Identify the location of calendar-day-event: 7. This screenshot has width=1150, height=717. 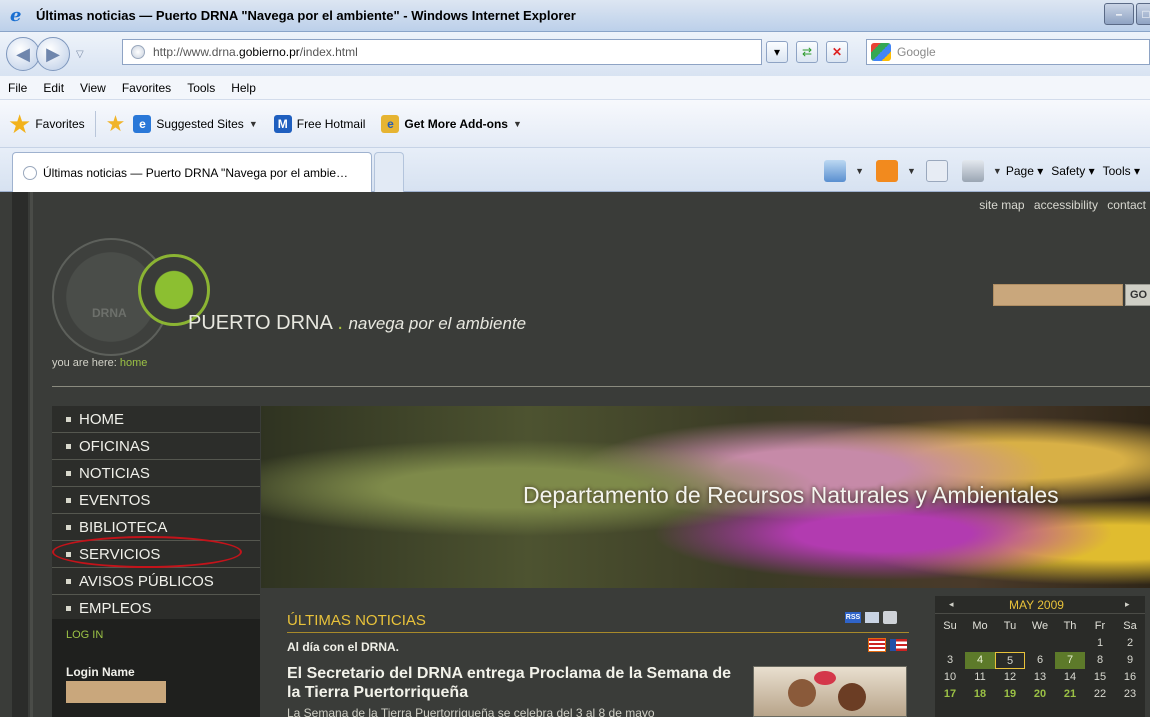
(1070, 660).